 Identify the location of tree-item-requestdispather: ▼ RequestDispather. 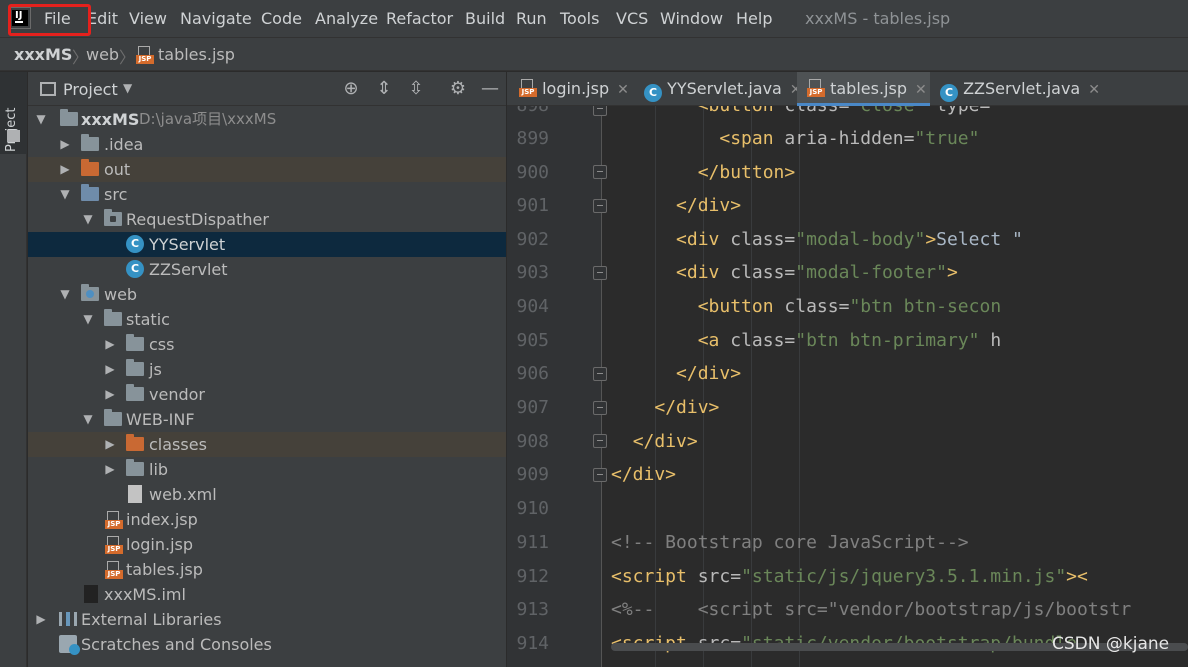
(267, 219).